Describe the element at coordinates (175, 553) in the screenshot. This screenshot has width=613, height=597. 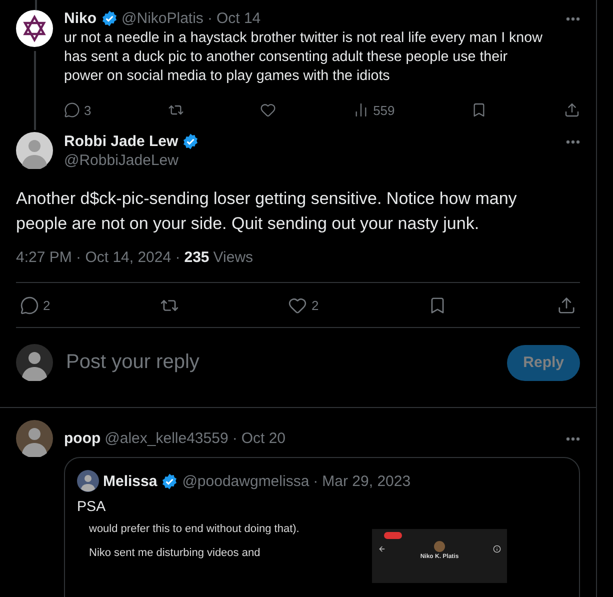
I see `document-text: Niko sent me disturbing videos and` at that location.